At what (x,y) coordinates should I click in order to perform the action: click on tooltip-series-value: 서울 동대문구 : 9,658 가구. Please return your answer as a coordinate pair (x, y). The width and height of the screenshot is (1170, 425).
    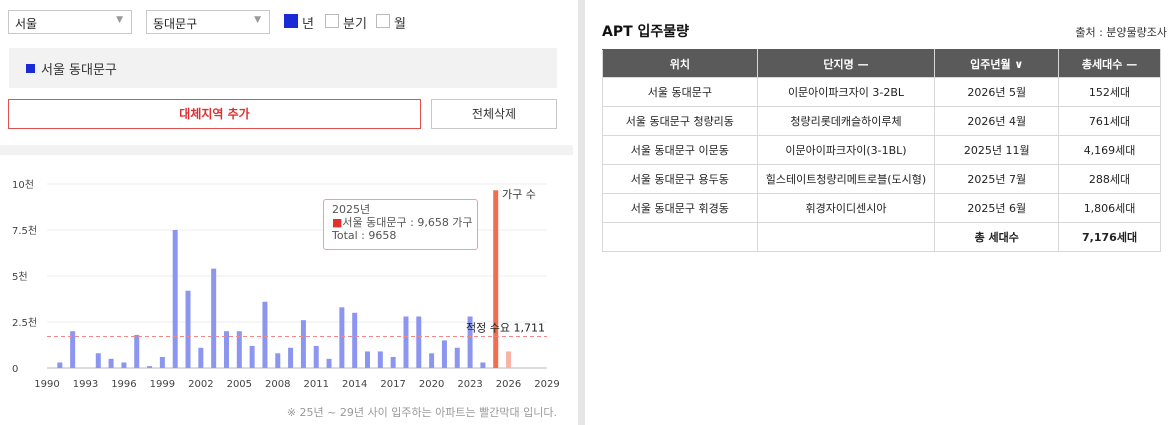
    Looking at the image, I should click on (407, 222).